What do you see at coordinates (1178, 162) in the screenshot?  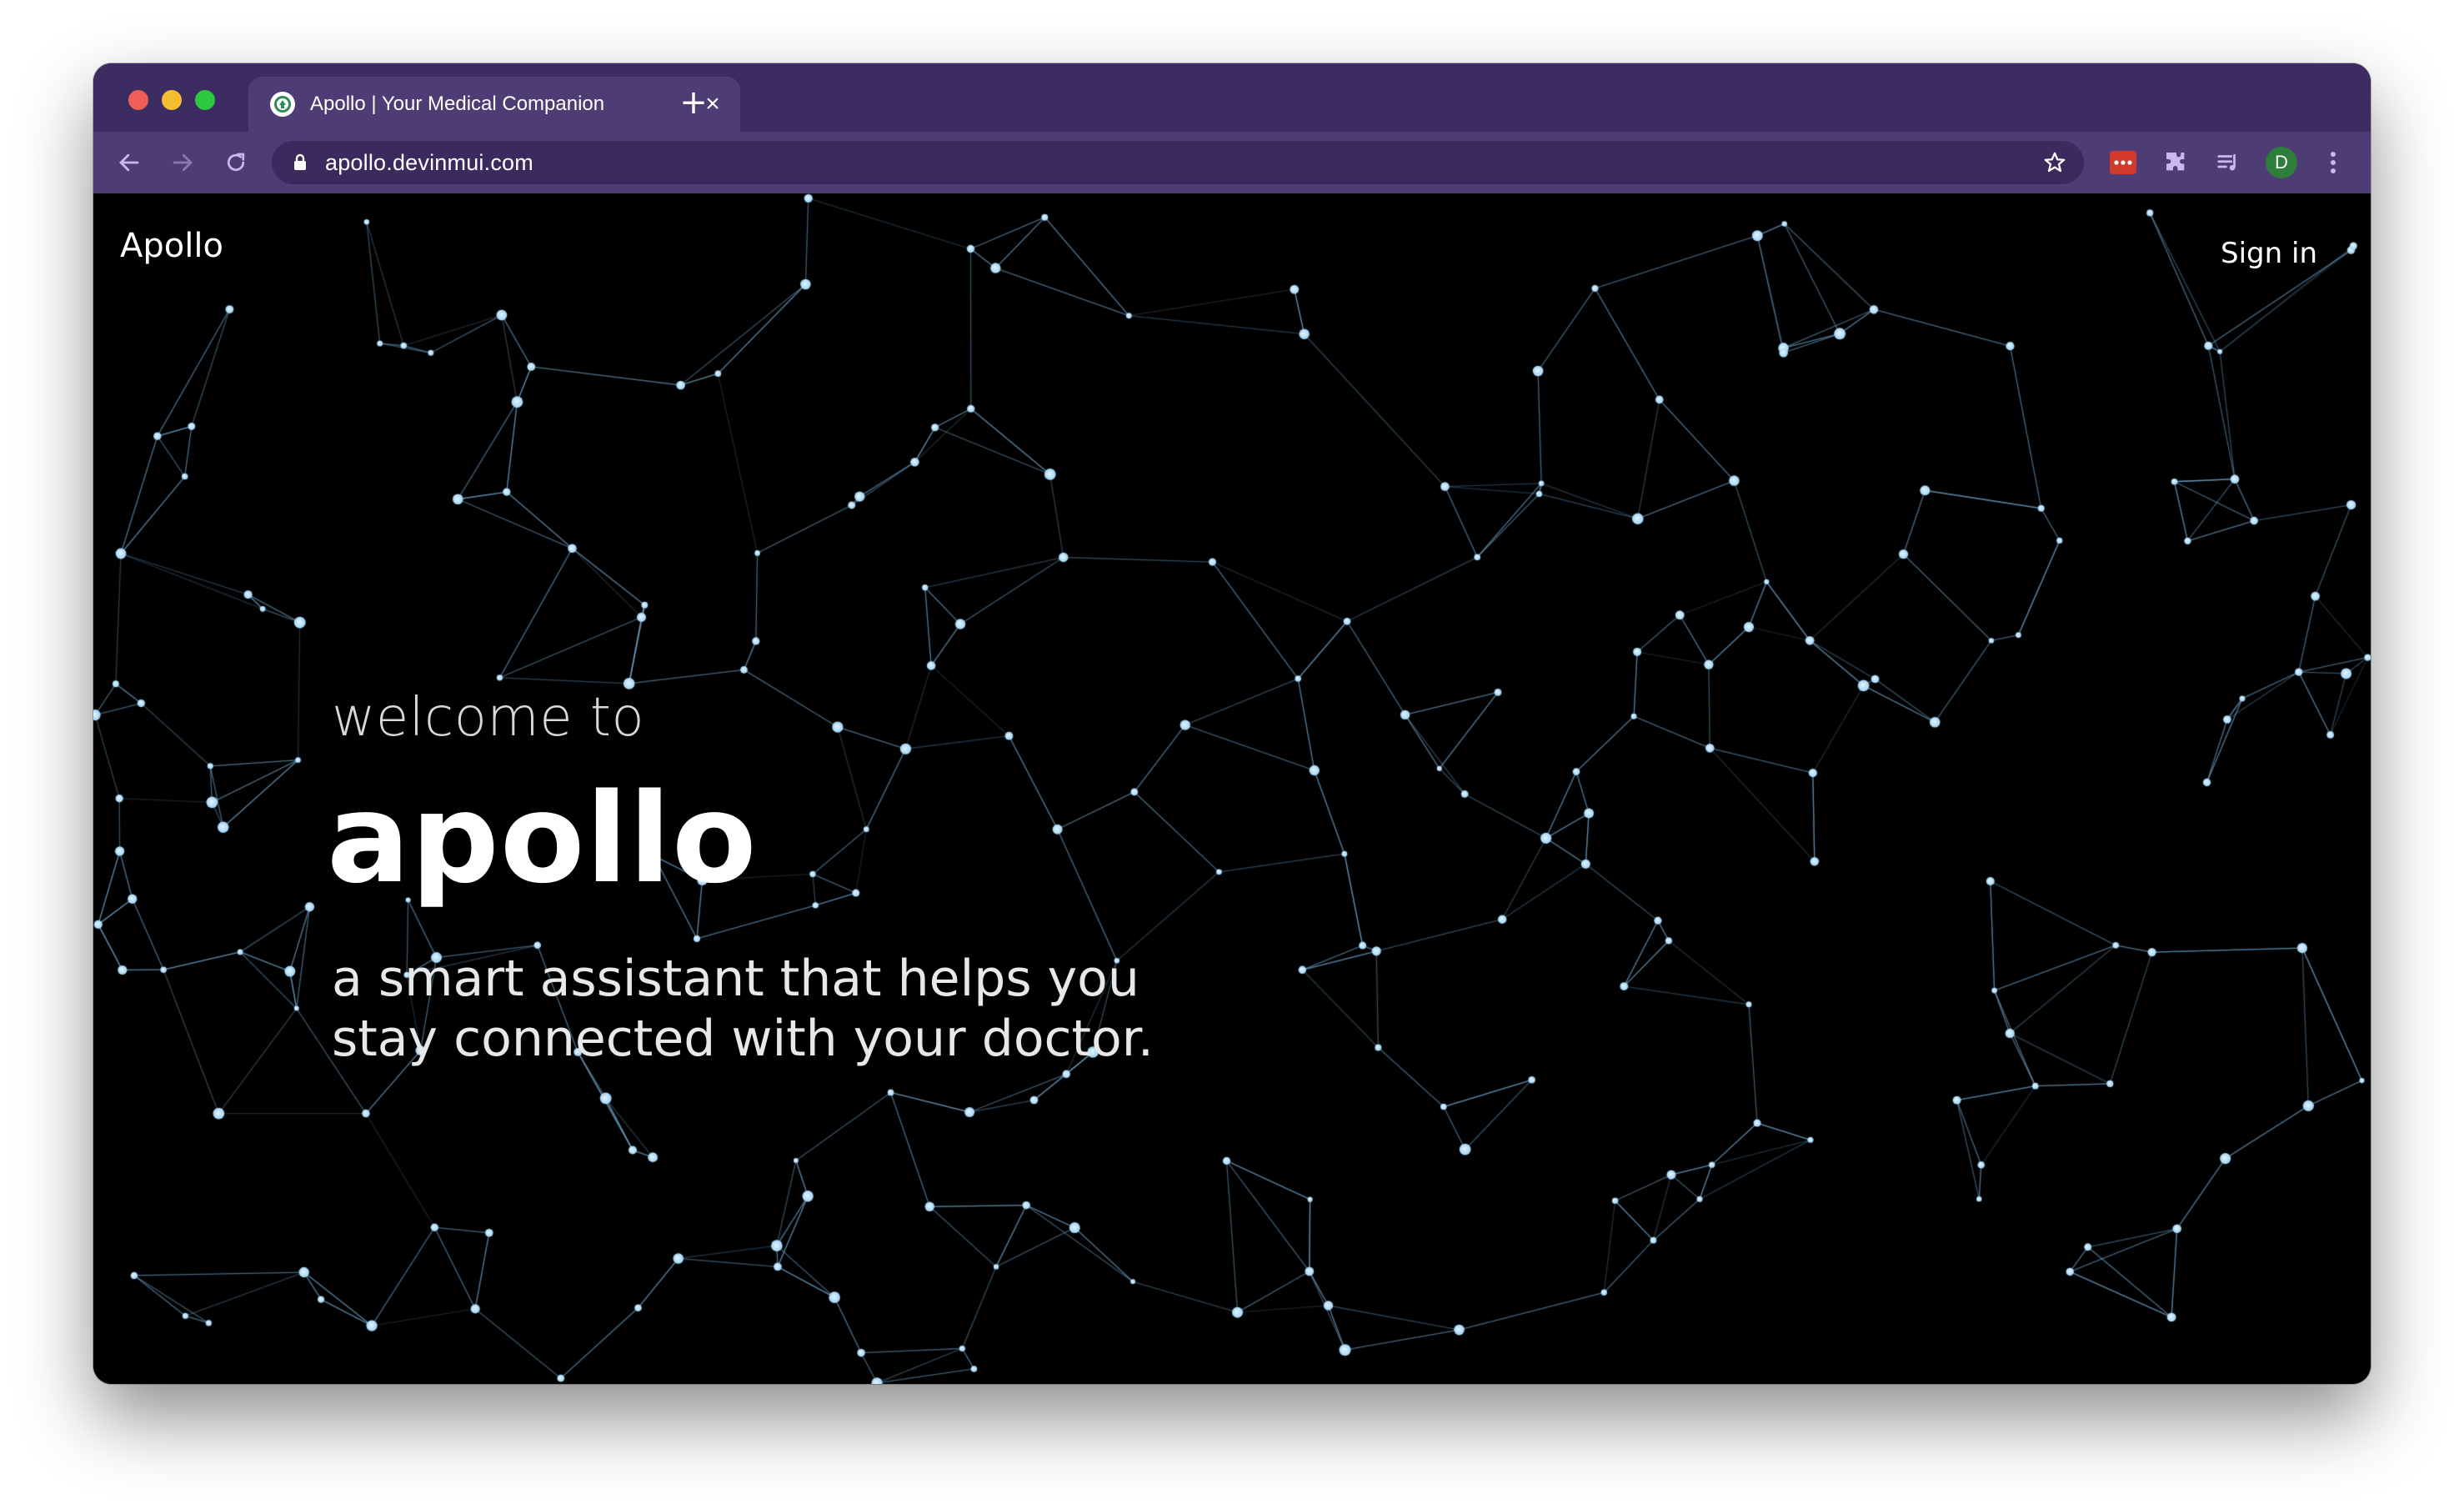 I see `address-bar: apollo.devinmui.com` at bounding box center [1178, 162].